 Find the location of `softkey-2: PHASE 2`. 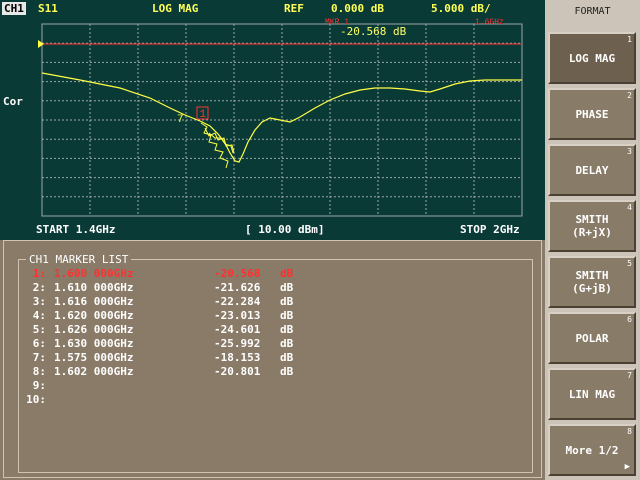

softkey-2: PHASE 2 is located at coordinates (592, 114).